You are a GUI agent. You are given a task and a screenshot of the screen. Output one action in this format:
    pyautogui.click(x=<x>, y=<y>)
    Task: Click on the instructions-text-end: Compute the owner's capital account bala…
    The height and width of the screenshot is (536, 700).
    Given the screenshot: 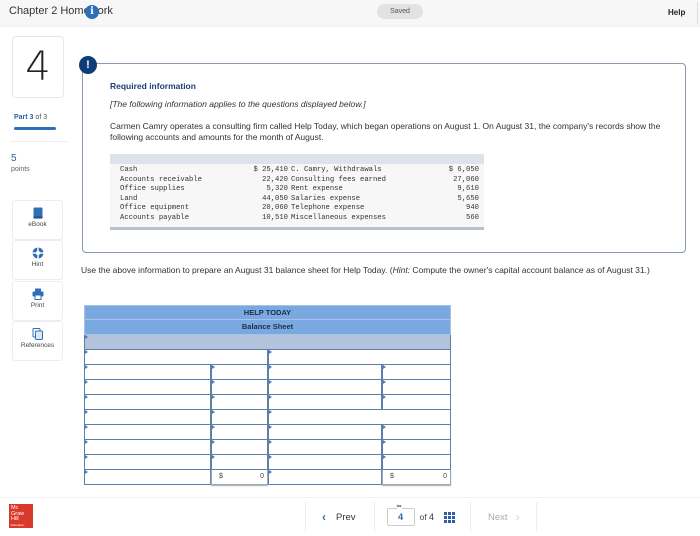 What is the action you would take?
    pyautogui.click(x=530, y=270)
    